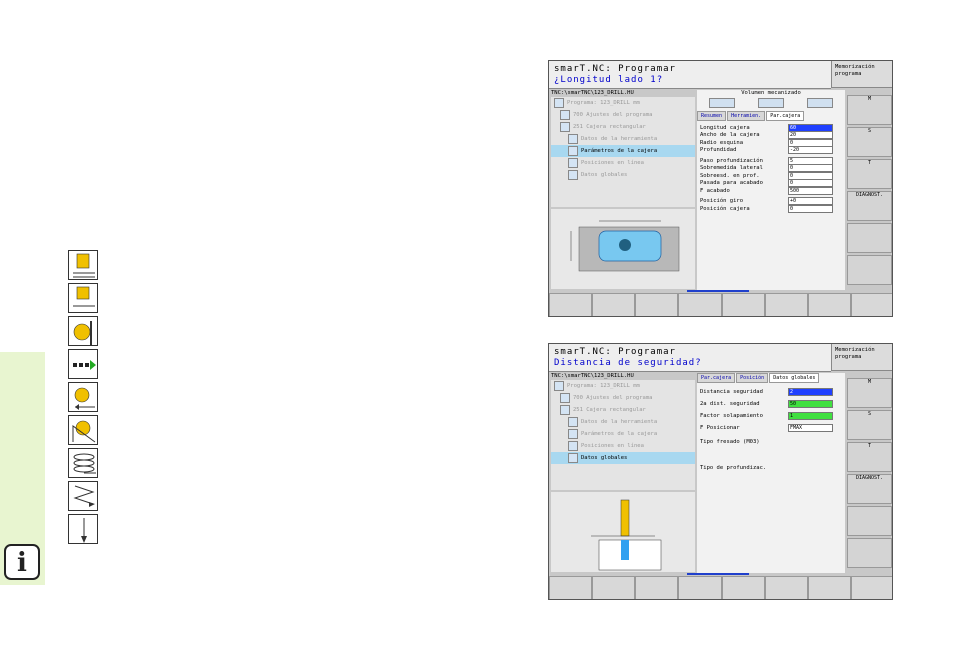 The width and height of the screenshot is (954, 672). Describe the element at coordinates (771, 208) in the screenshot. I see `field-row: Posición cajera 0` at that location.